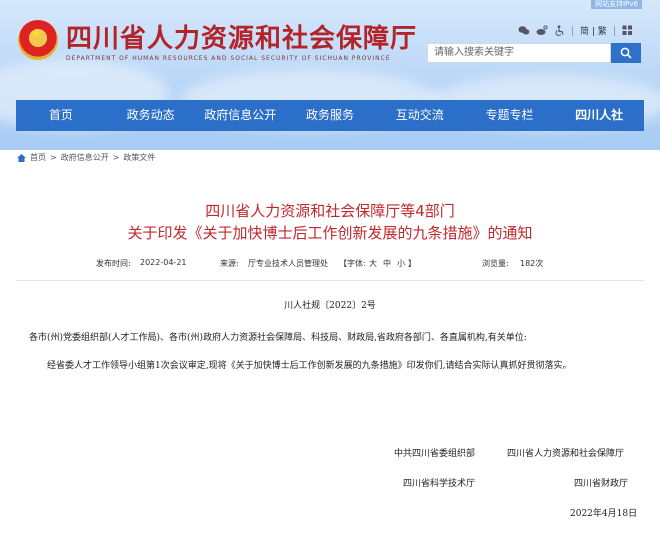  I want to click on accessibility-icon, so click(559, 30).